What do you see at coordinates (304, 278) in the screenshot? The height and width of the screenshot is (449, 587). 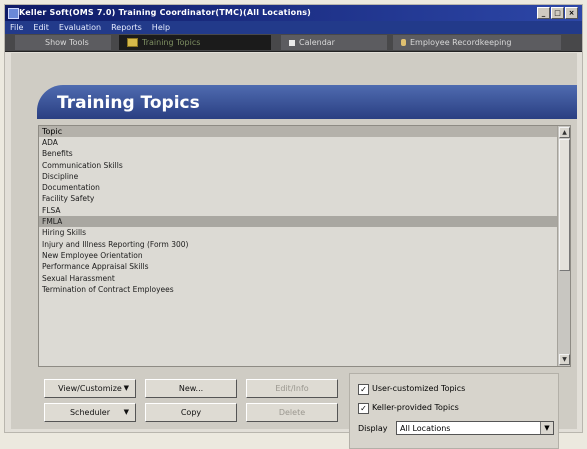 I see `list-item: Sexual Harassment` at bounding box center [304, 278].